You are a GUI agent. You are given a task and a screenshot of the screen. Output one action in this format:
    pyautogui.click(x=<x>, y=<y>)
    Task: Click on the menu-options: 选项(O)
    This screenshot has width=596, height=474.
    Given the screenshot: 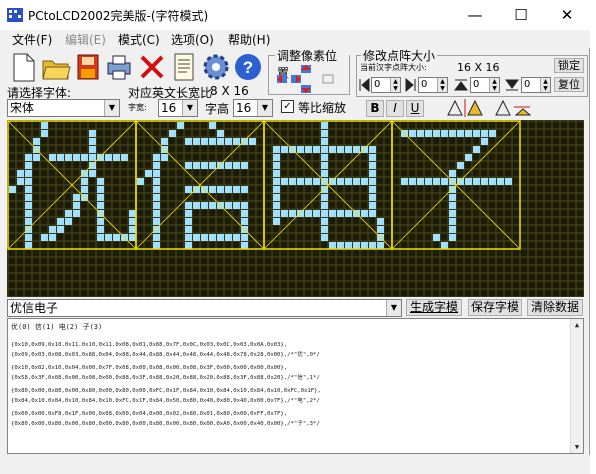 What is the action you would take?
    pyautogui.click(x=192, y=39)
    